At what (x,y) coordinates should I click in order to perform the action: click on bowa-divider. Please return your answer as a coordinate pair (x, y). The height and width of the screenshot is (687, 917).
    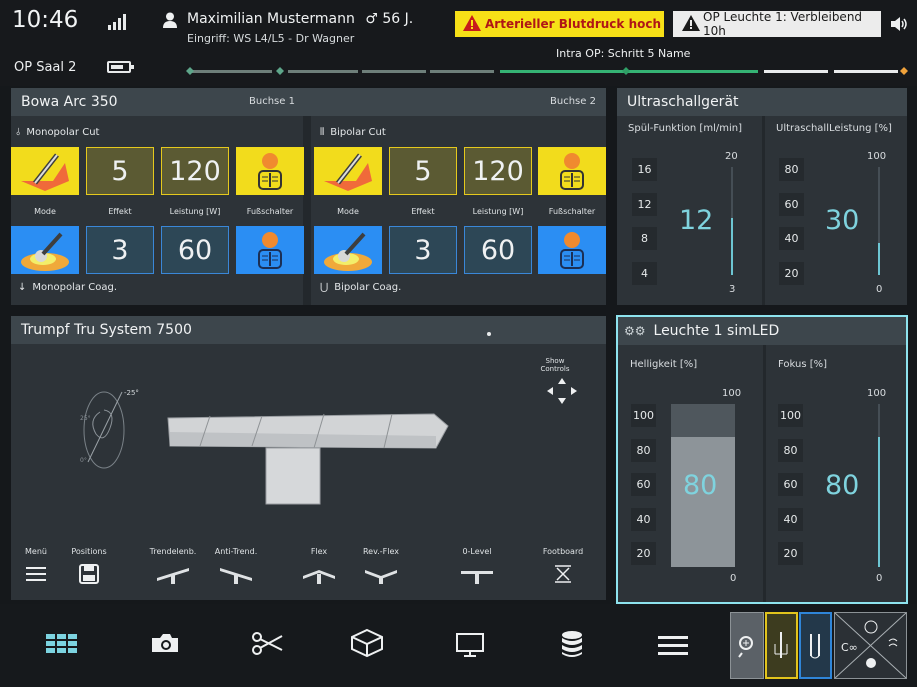
    Looking at the image, I should click on (307, 210).